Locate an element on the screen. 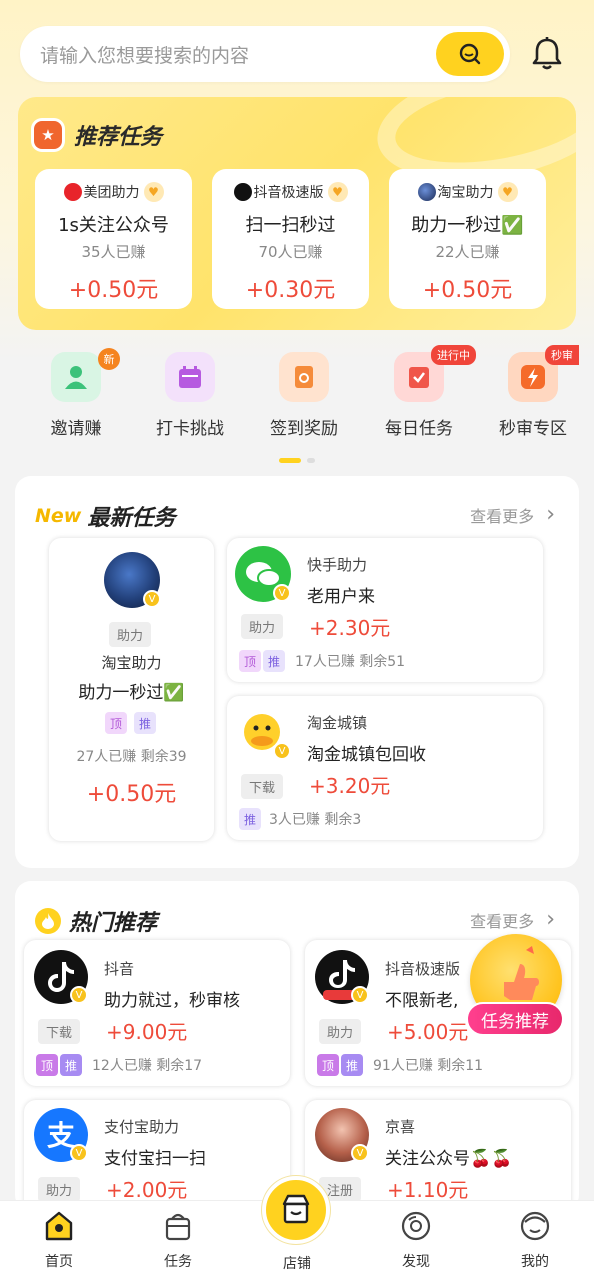 The height and width of the screenshot is (1280, 594). quick-fast-review: 秒审专区 is located at coordinates (533, 395).